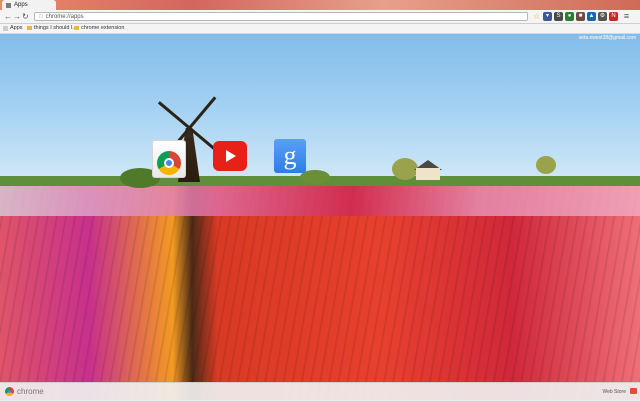 The width and height of the screenshot is (640, 401). Describe the element at coordinates (8, 16) in the screenshot. I see `back-icon: ←` at that location.